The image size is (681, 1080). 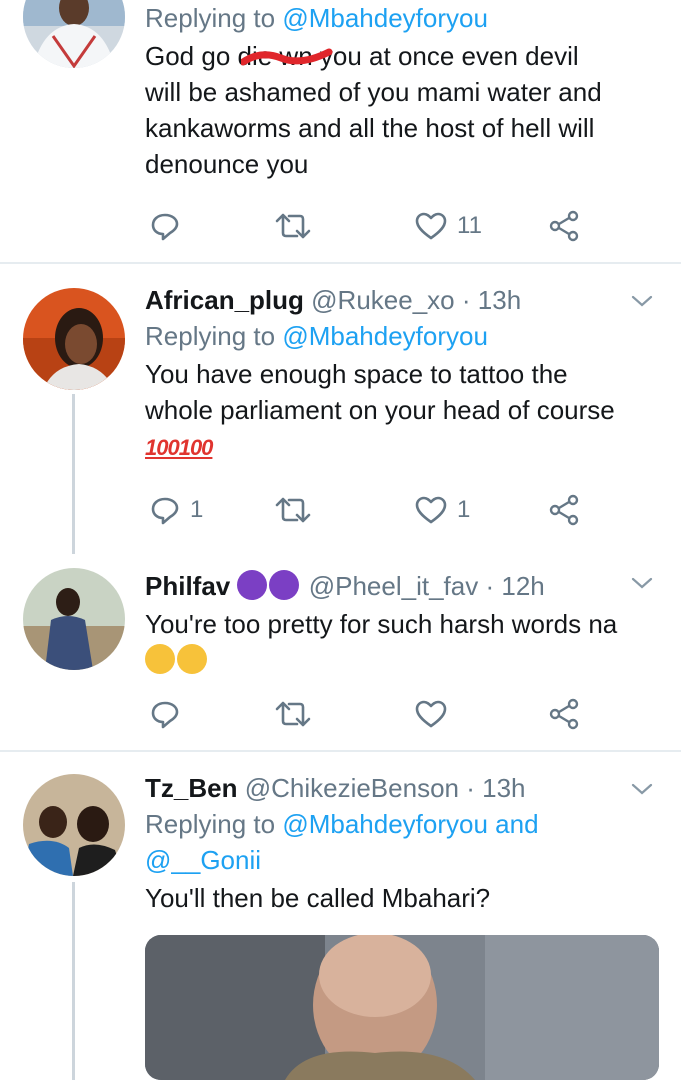 I want to click on reply-button: 1, so click(x=176, y=510).